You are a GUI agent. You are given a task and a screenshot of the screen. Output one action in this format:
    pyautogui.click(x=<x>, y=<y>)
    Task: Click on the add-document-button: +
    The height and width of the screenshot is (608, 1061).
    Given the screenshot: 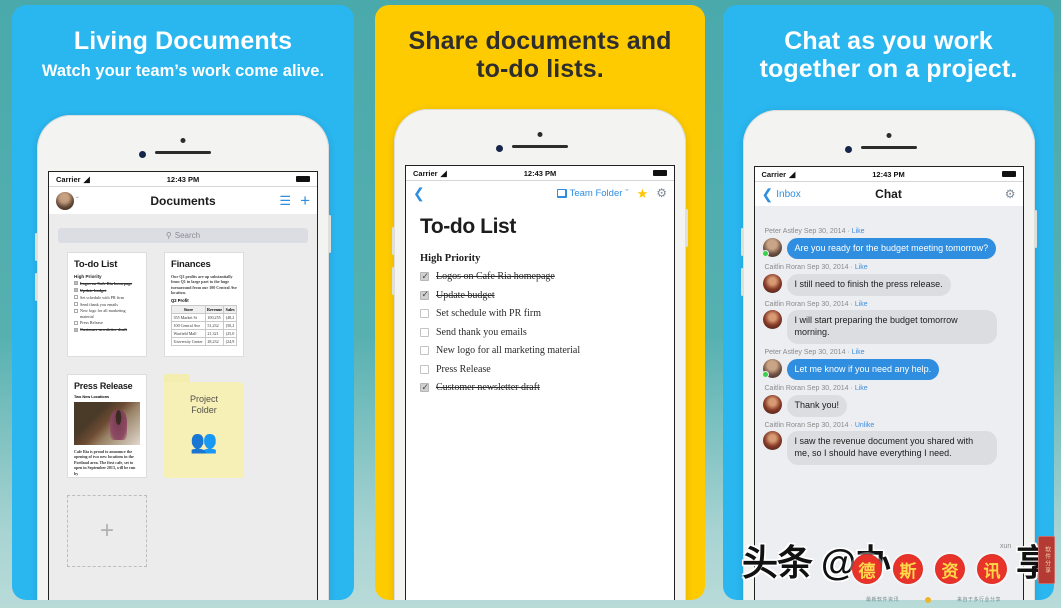 What is the action you would take?
    pyautogui.click(x=305, y=200)
    